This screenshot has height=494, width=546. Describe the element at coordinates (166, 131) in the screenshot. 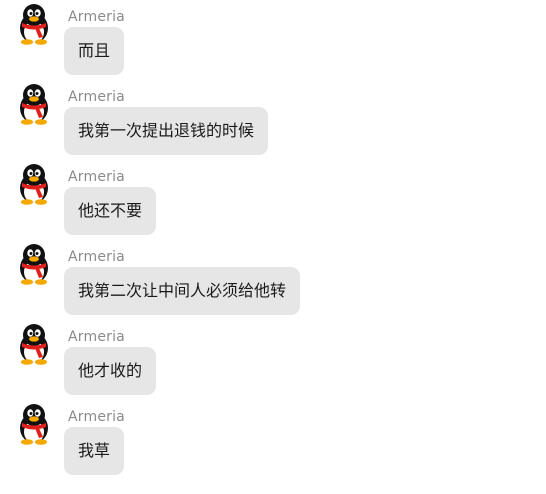

I see `message-bubble: 我第一次提出退钱的时候` at that location.